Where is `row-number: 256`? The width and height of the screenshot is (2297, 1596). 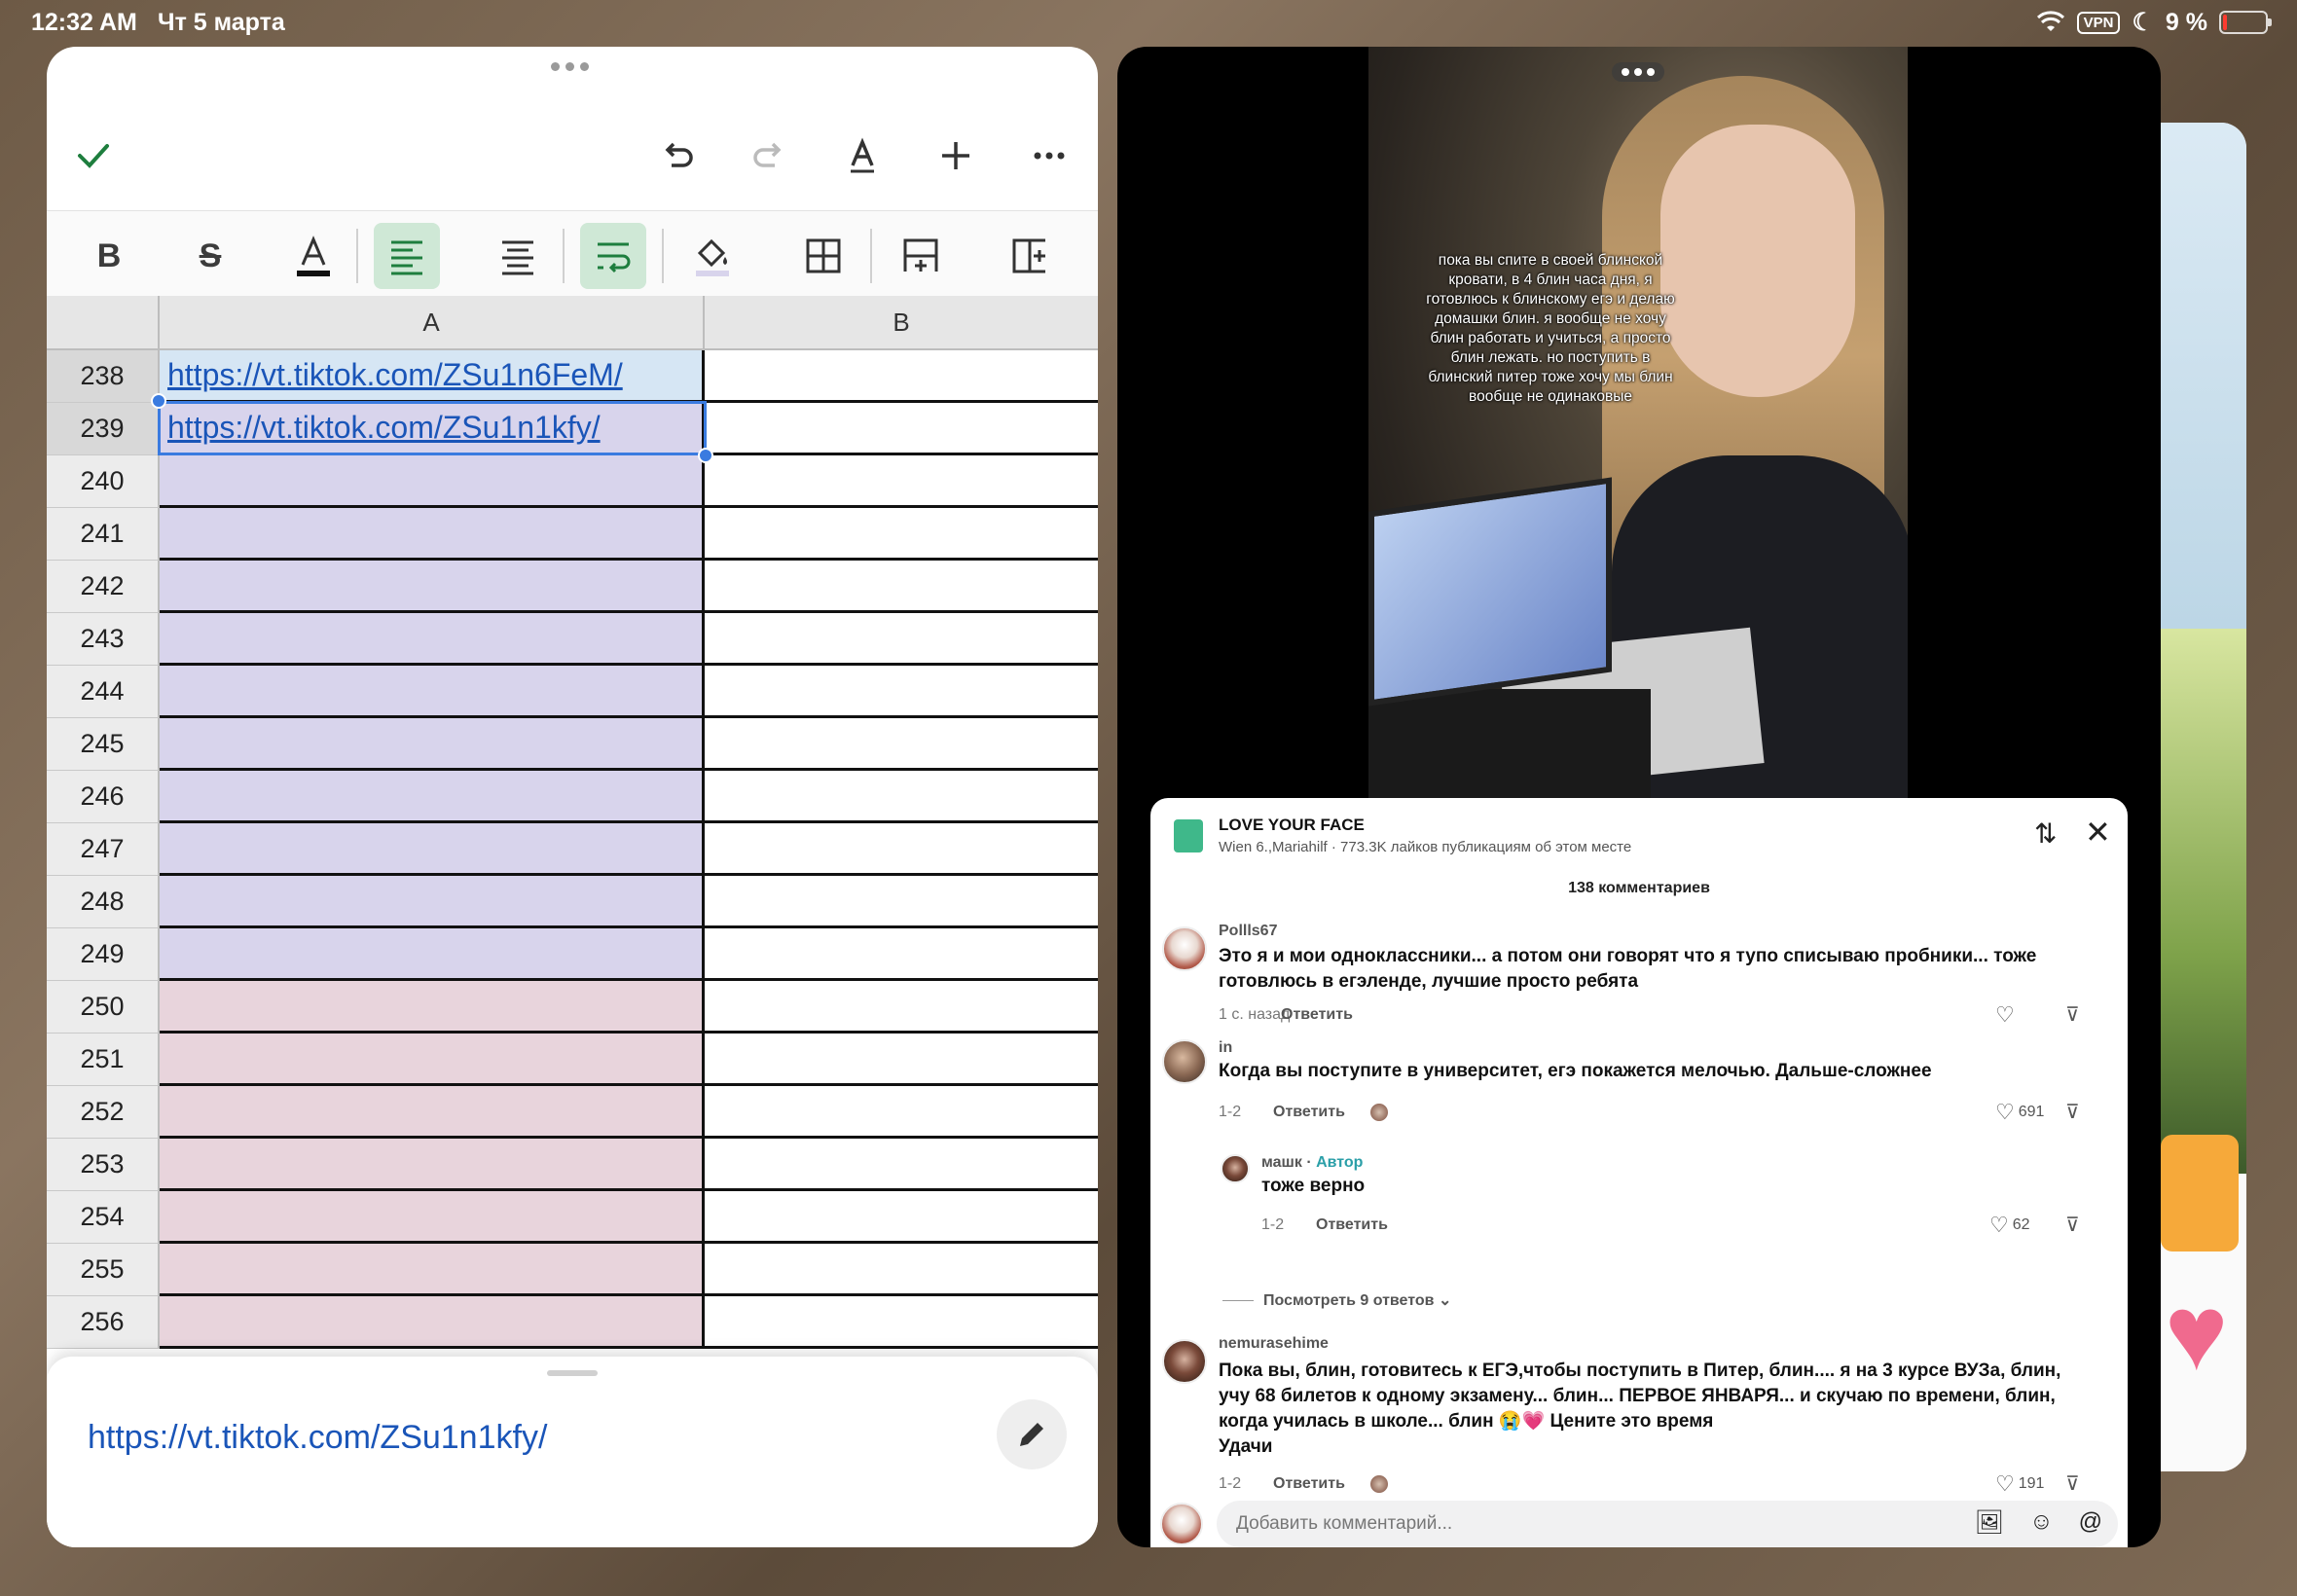 row-number: 256 is located at coordinates (103, 1322).